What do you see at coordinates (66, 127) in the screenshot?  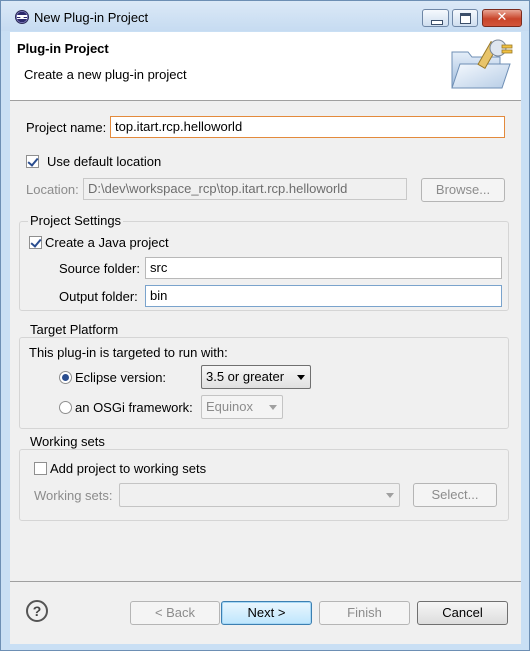 I see `project-name-label: Project name:` at bounding box center [66, 127].